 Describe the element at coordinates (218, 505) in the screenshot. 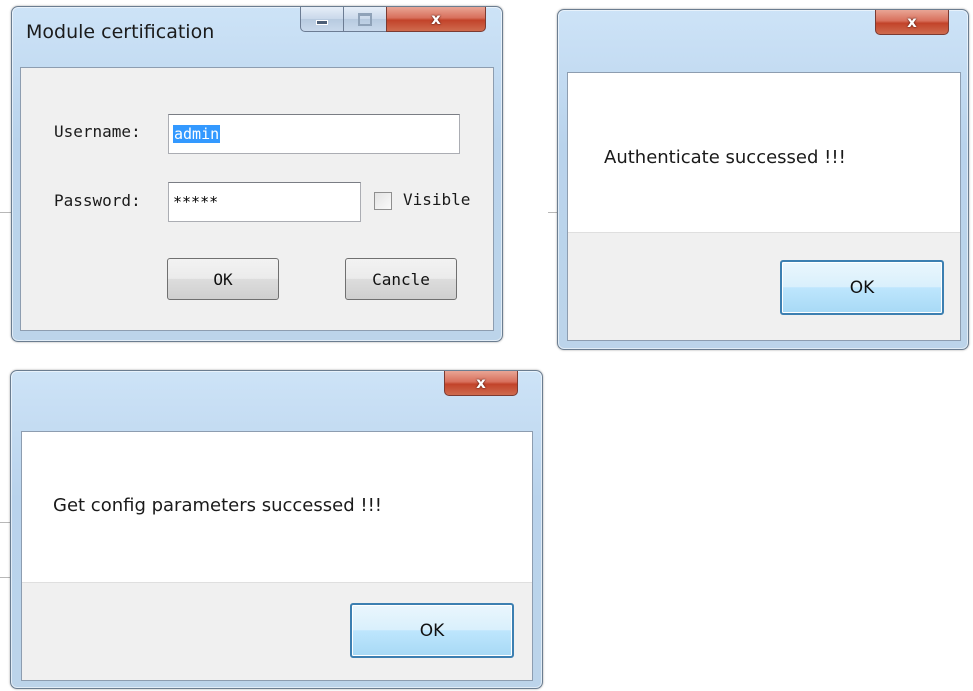

I see `message-text: Get config parameters successed !!!` at that location.